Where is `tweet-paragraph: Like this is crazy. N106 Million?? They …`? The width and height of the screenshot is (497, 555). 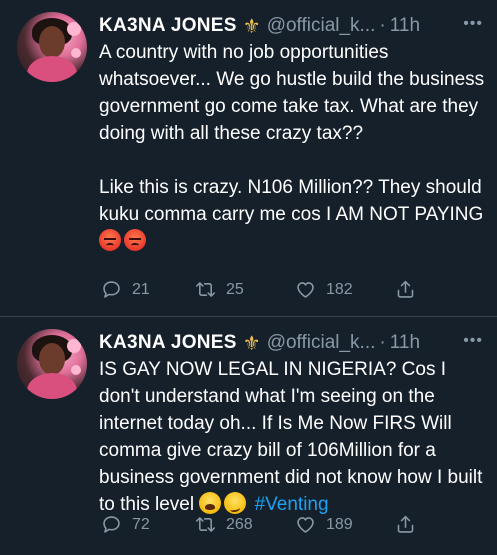 tweet-paragraph: Like this is crazy. N106 Million?? They … is located at coordinates (294, 214).